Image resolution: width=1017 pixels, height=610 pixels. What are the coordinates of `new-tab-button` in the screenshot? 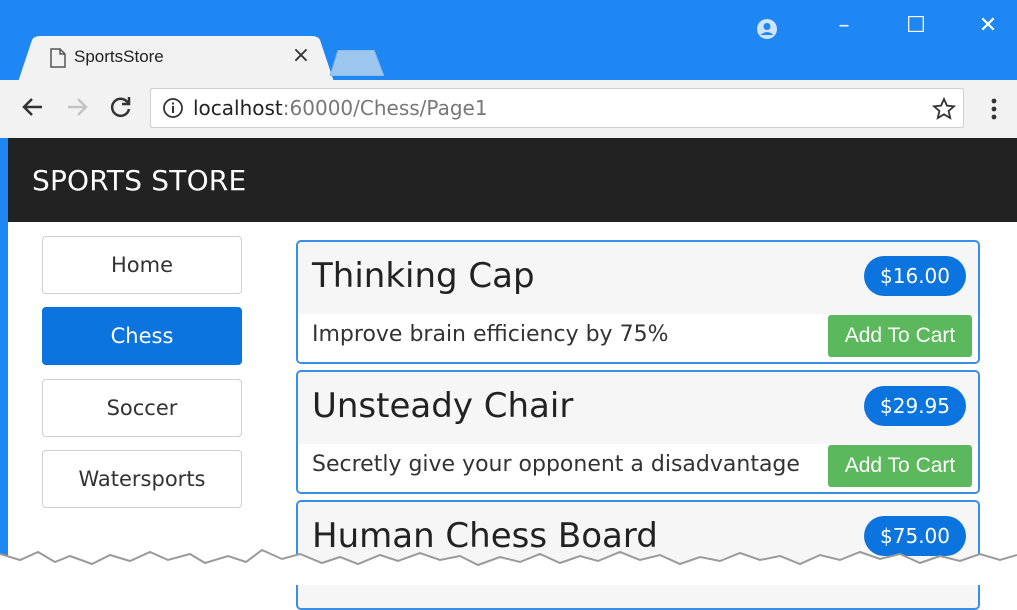 It's located at (357, 63).